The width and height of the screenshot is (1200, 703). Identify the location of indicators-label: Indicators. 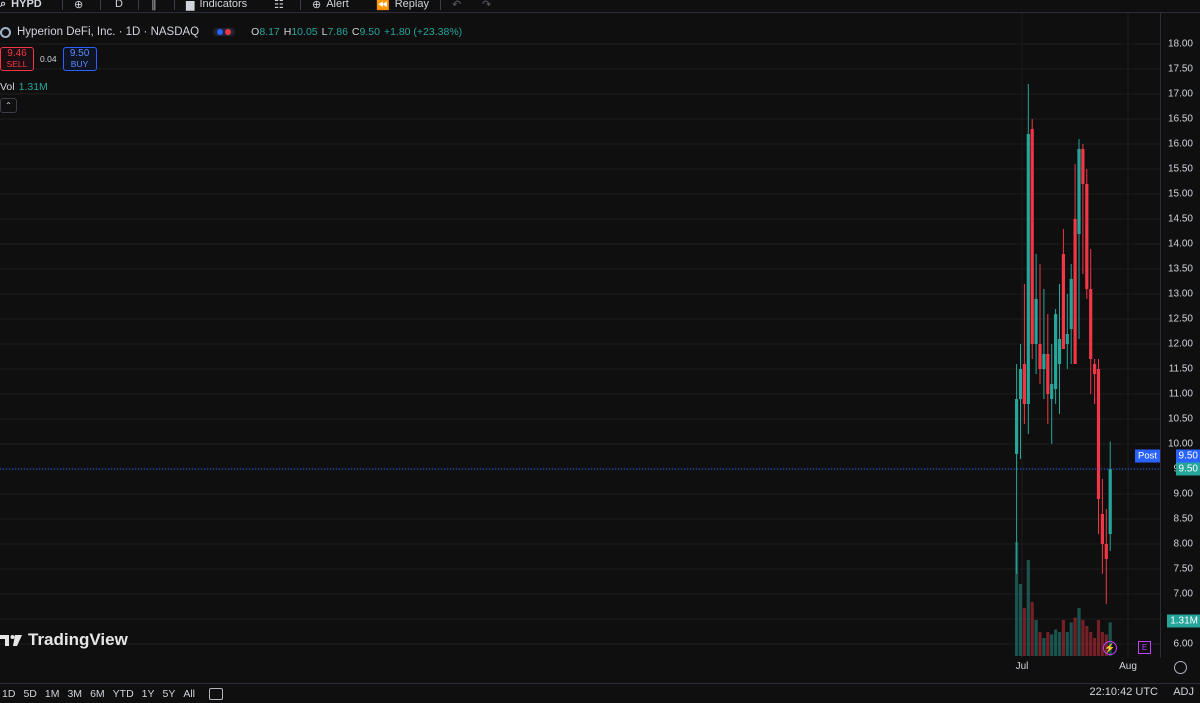
(223, 5).